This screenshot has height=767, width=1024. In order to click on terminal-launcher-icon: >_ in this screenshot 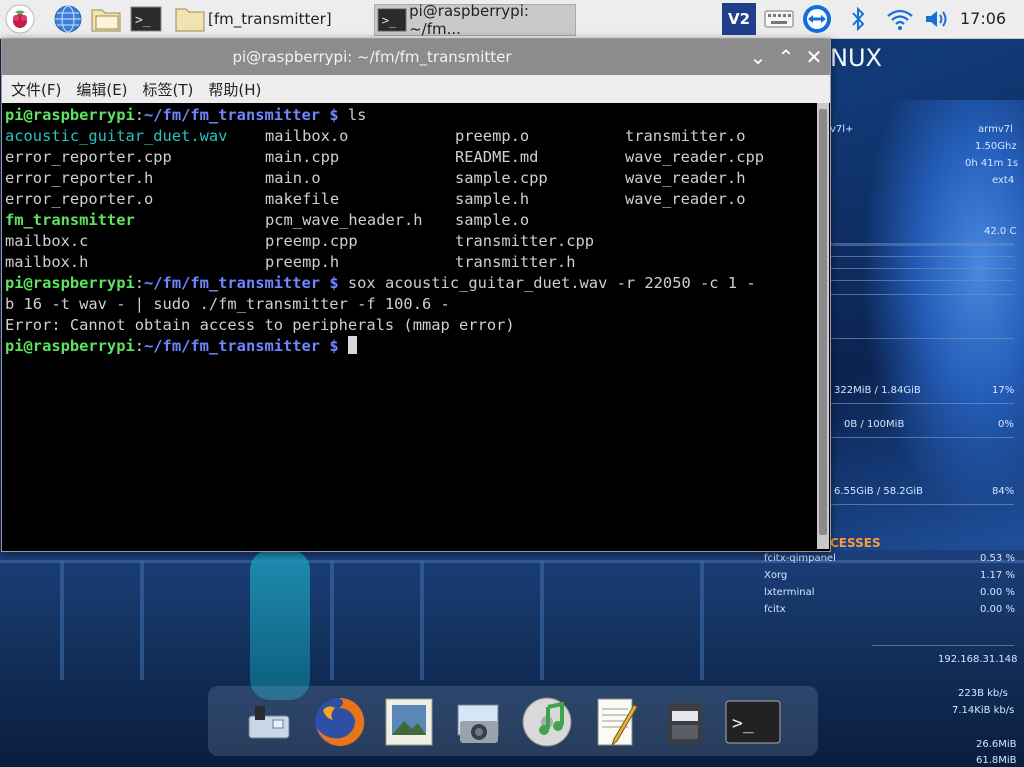, I will do `click(146, 19)`.